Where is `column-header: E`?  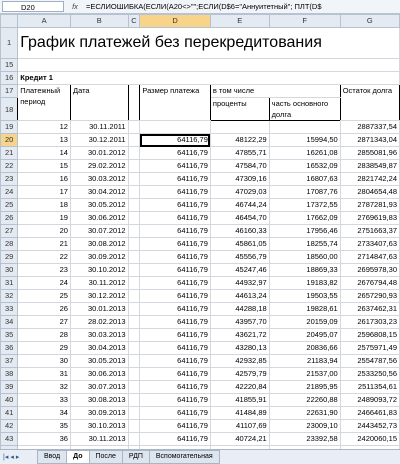
column-header: E is located at coordinates (239, 21).